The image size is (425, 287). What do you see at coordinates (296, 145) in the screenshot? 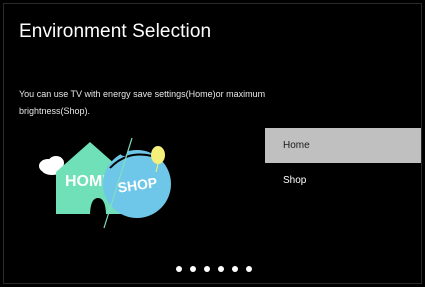
I see `menu-item-label: Home` at bounding box center [296, 145].